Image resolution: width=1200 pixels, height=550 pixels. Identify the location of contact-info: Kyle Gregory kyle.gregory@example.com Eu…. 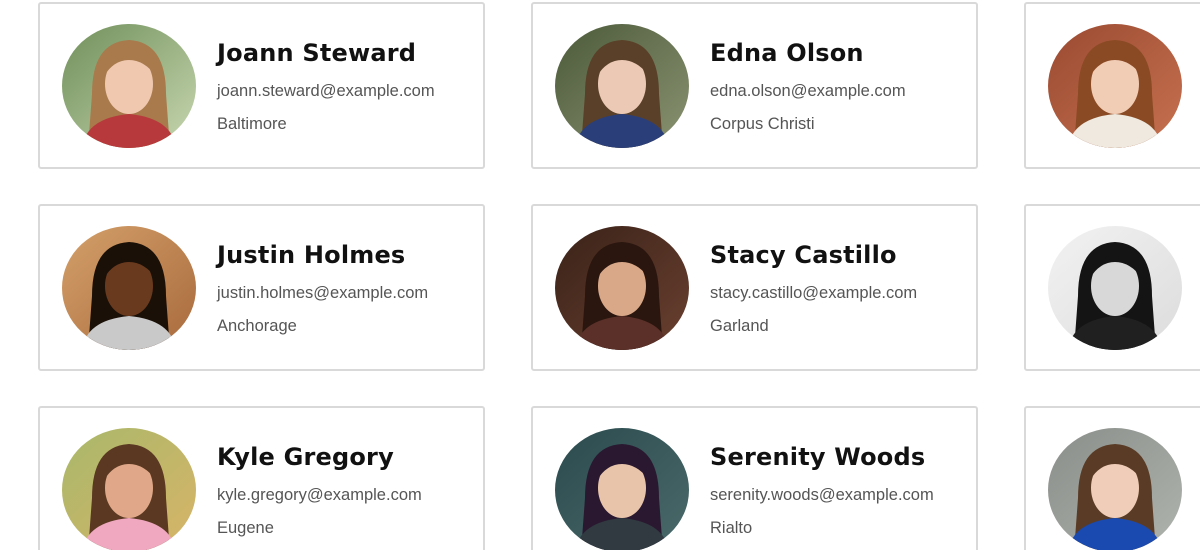
(319, 490).